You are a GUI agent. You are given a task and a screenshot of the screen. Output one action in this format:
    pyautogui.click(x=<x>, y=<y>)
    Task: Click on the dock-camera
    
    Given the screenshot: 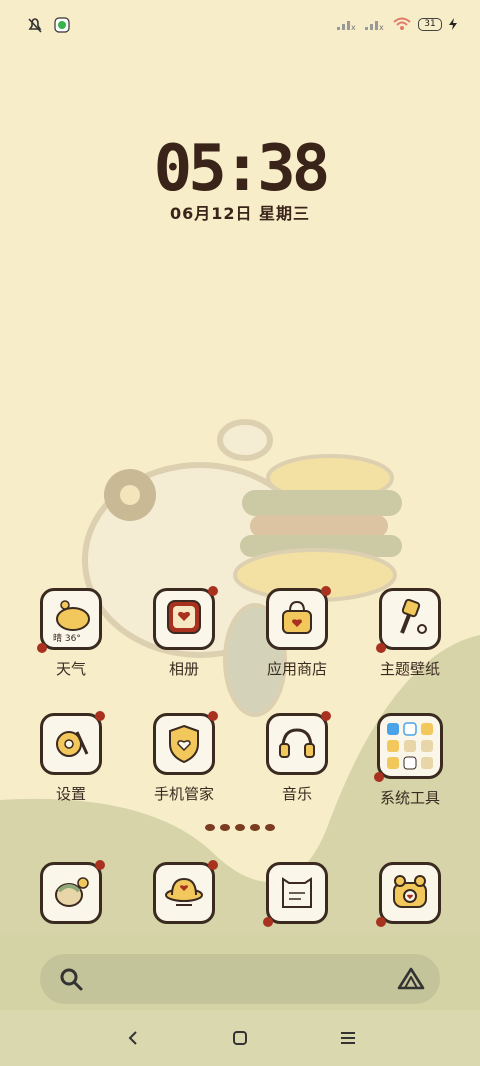 What is the action you would take?
    pyautogui.click(x=410, y=894)
    